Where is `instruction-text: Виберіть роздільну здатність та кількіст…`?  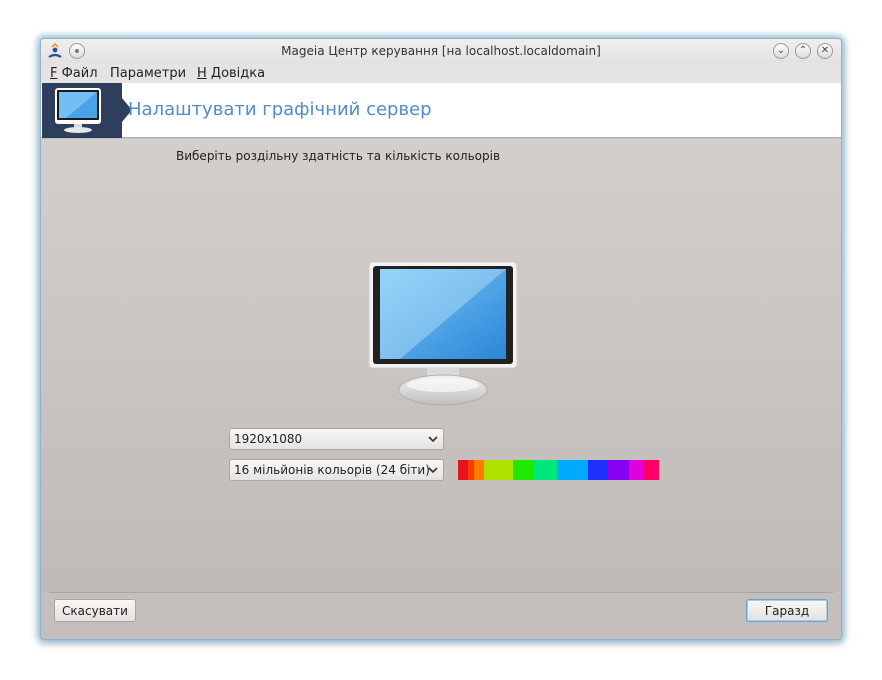
instruction-text: Виберіть роздільну здатність та кількіст… is located at coordinates (338, 156).